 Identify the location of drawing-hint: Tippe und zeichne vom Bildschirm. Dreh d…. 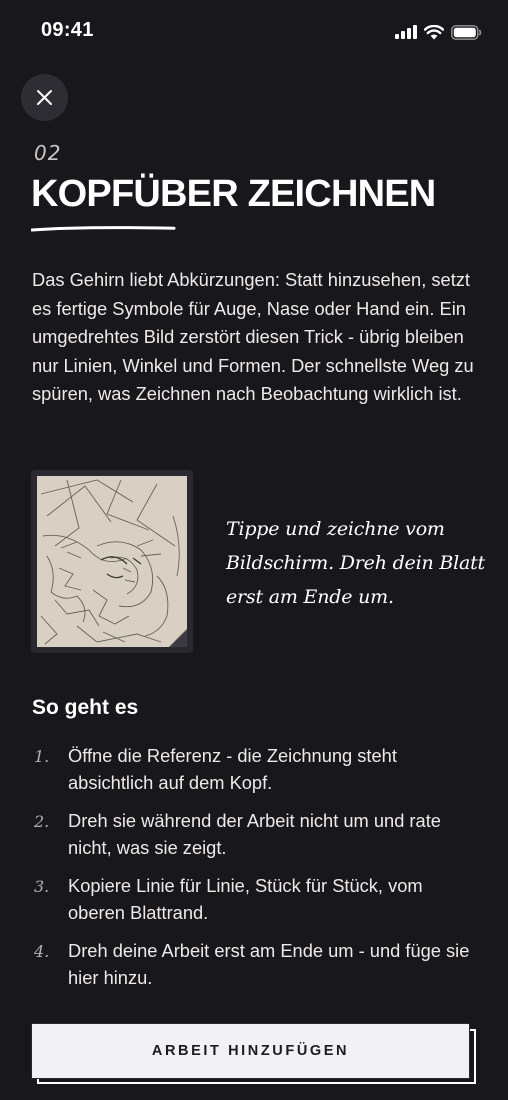
(355, 563).